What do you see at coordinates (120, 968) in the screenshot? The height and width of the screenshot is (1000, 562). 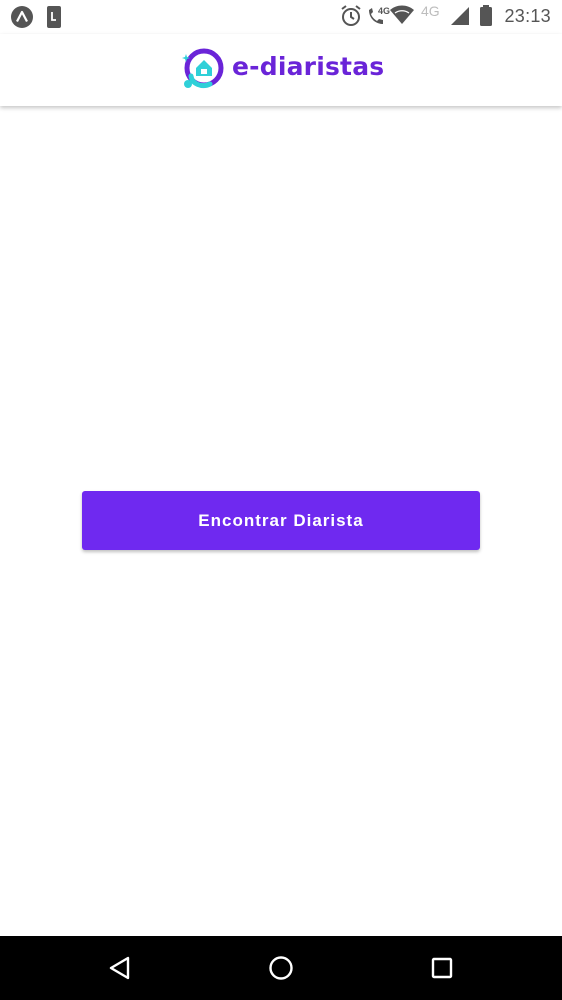 I see `back-icon` at bounding box center [120, 968].